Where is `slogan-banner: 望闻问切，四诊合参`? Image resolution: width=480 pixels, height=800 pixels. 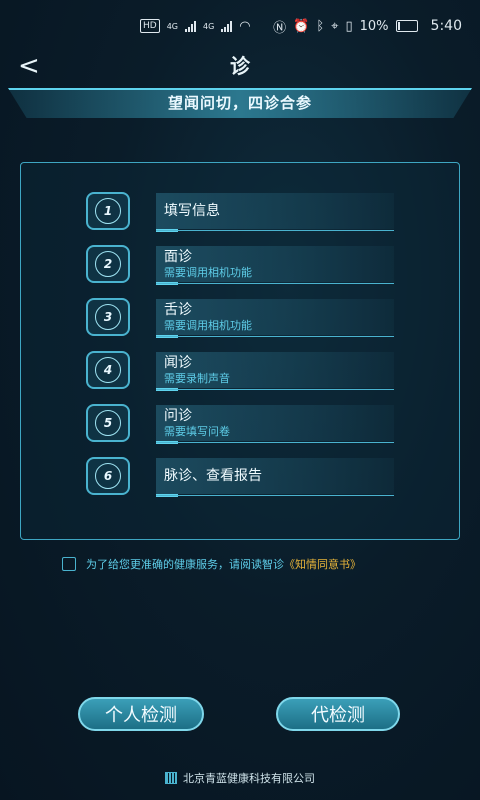 slogan-banner: 望闻问切，四诊合参 is located at coordinates (240, 103).